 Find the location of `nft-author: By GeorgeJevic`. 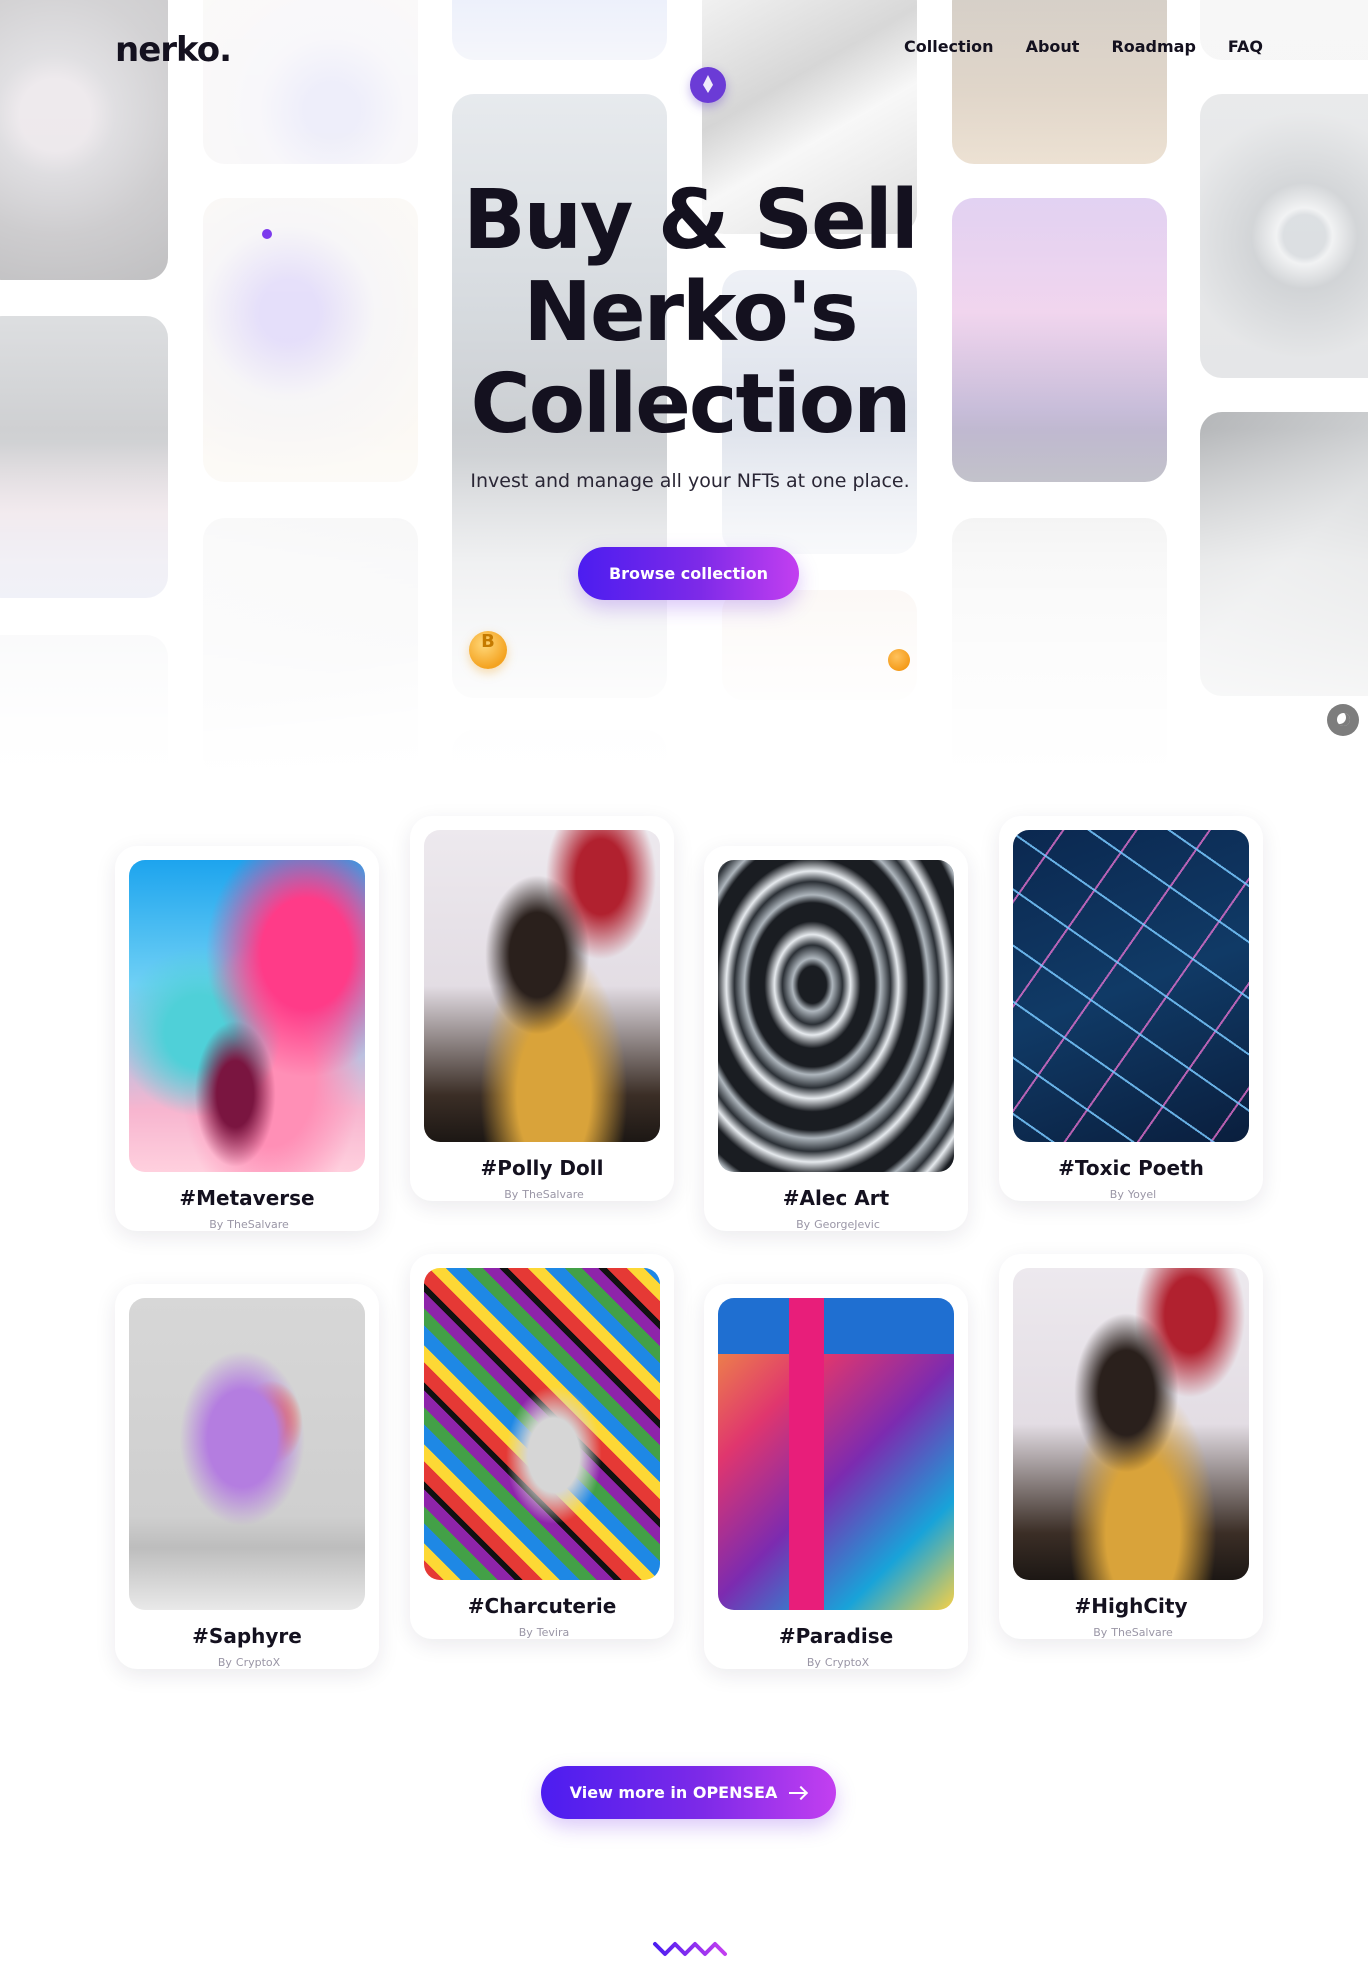

nft-author: By GeorgeJevic is located at coordinates (836, 1224).